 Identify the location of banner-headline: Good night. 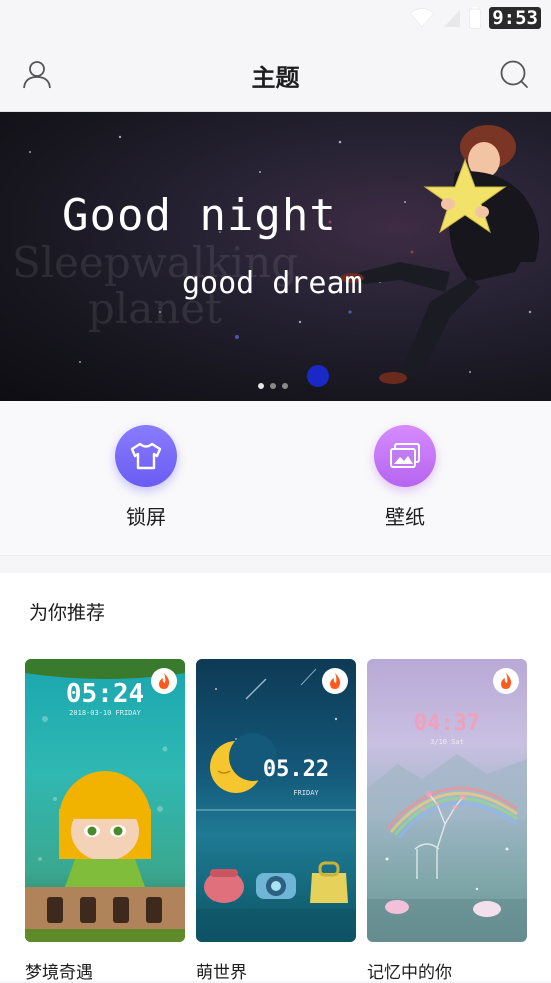
(199, 215).